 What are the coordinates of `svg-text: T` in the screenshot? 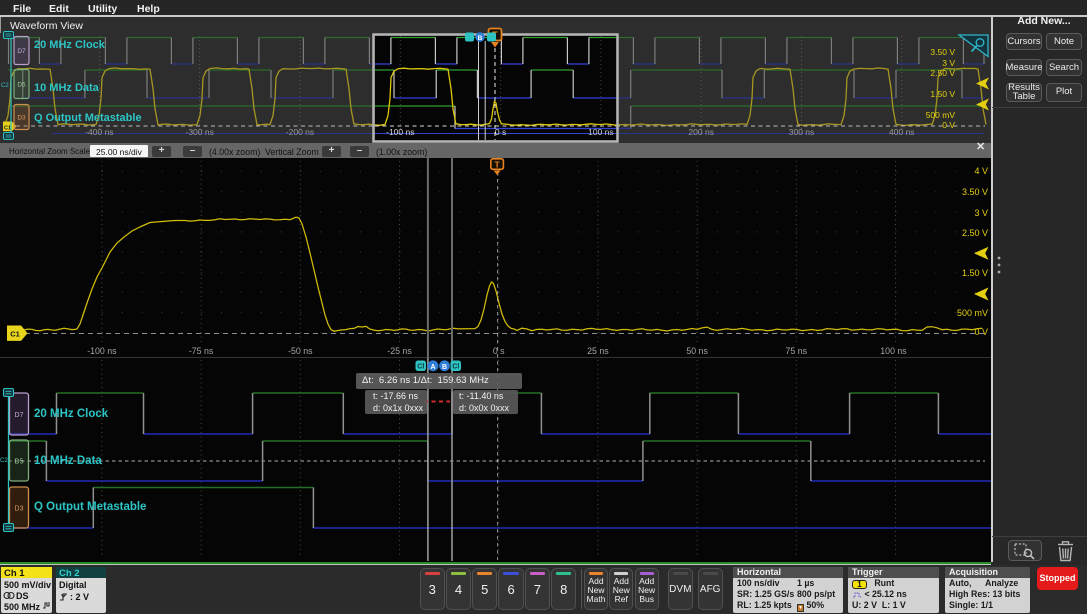 It's located at (497, 164).